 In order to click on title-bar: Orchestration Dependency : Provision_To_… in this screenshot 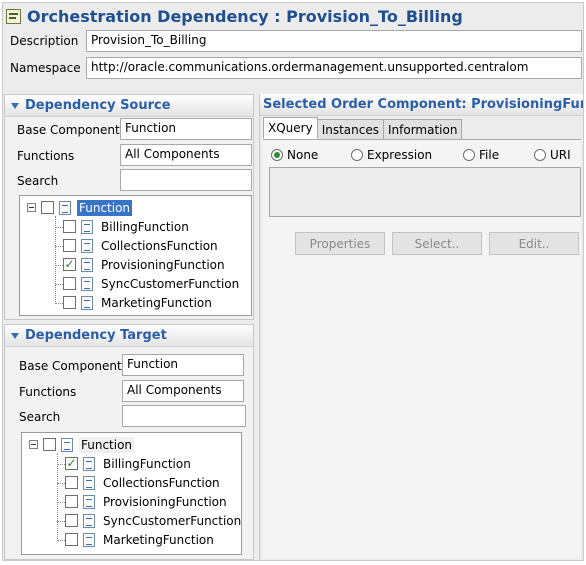, I will do `click(293, 16)`.